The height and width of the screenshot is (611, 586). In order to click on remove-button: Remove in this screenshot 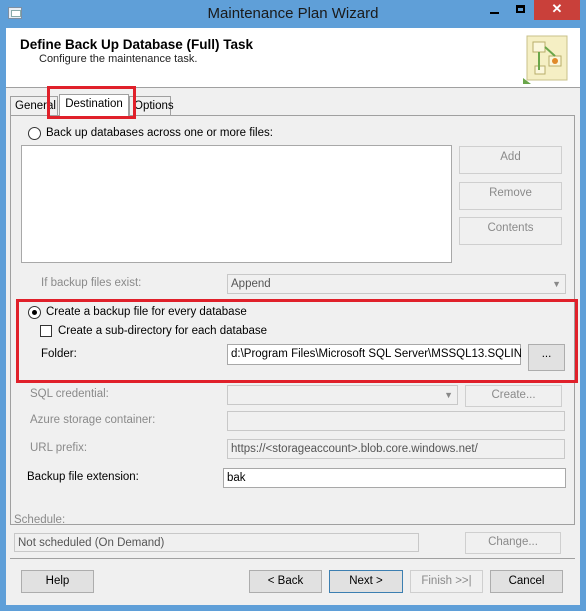, I will do `click(510, 196)`.